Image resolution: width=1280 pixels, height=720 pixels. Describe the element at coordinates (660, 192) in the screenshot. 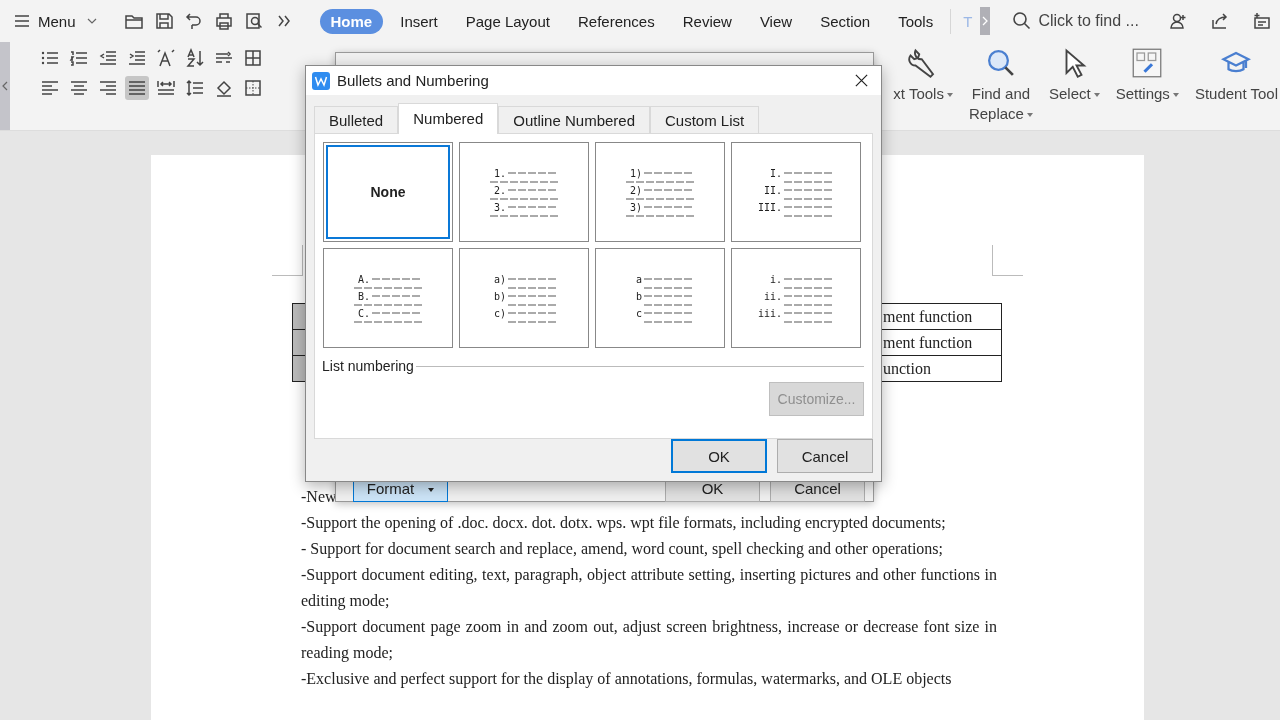

I see `numbering-style-option: 1) 2) 3)` at that location.